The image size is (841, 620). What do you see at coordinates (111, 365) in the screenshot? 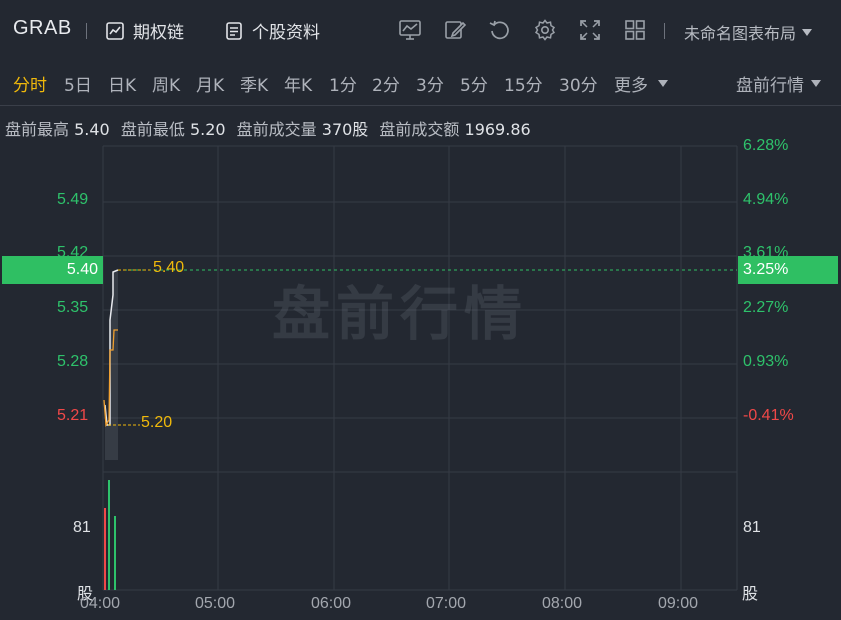
I see `price-area` at bounding box center [111, 365].